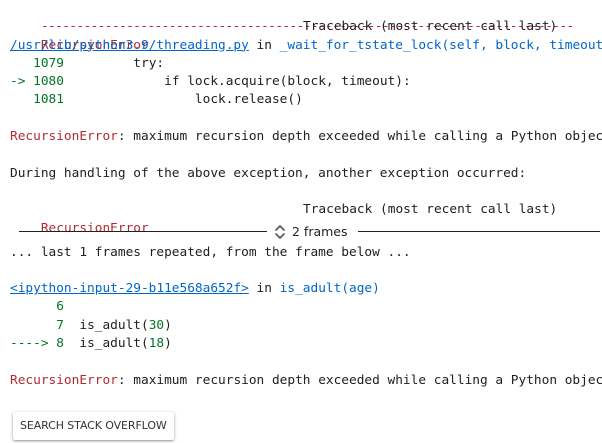  I want to click on unfold-icon, so click(280, 231).